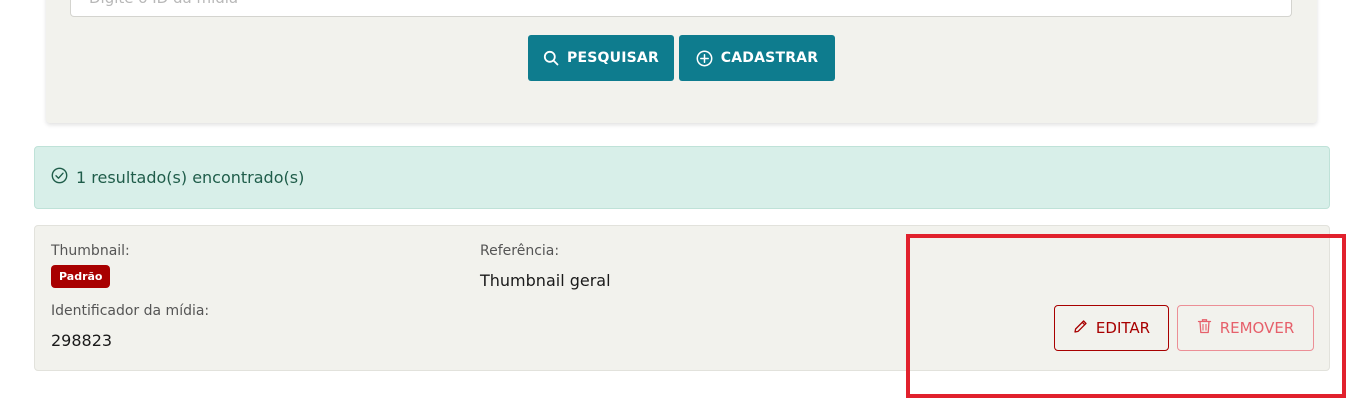 The image size is (1351, 401). I want to click on remove-button: REMOVER, so click(1245, 328).